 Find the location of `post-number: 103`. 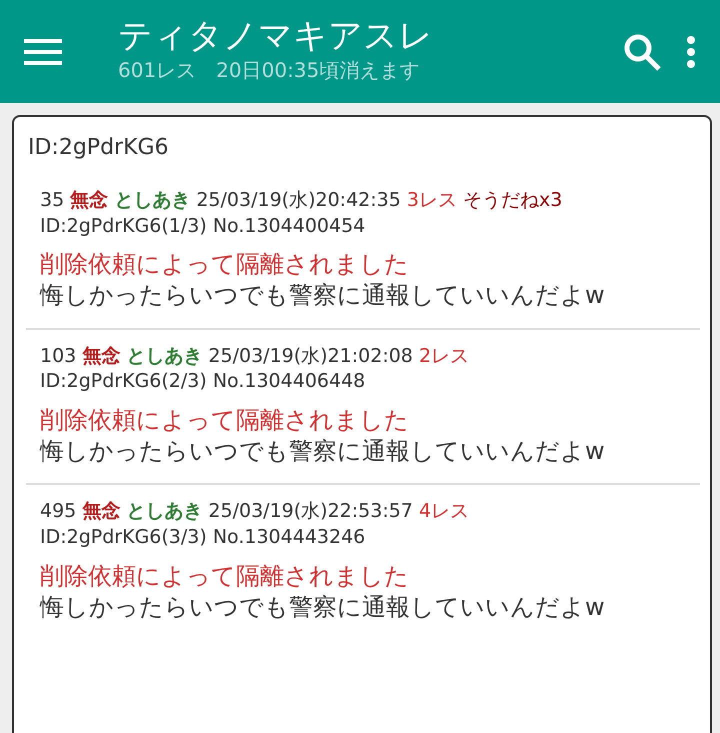

post-number: 103 is located at coordinates (58, 355).